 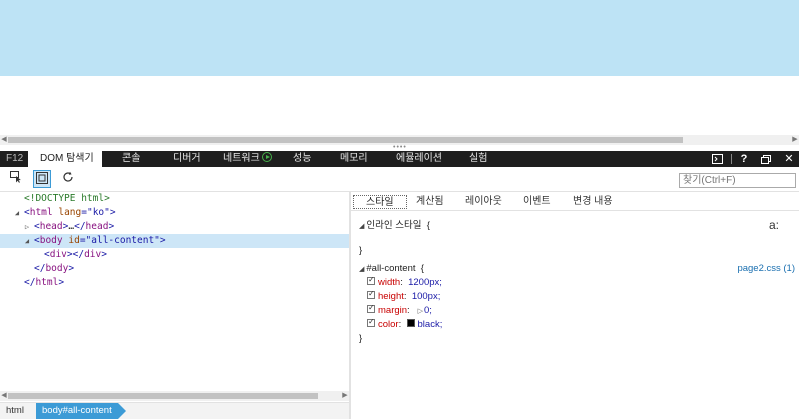 I want to click on subtab-events: 이벤트, so click(x=537, y=202).